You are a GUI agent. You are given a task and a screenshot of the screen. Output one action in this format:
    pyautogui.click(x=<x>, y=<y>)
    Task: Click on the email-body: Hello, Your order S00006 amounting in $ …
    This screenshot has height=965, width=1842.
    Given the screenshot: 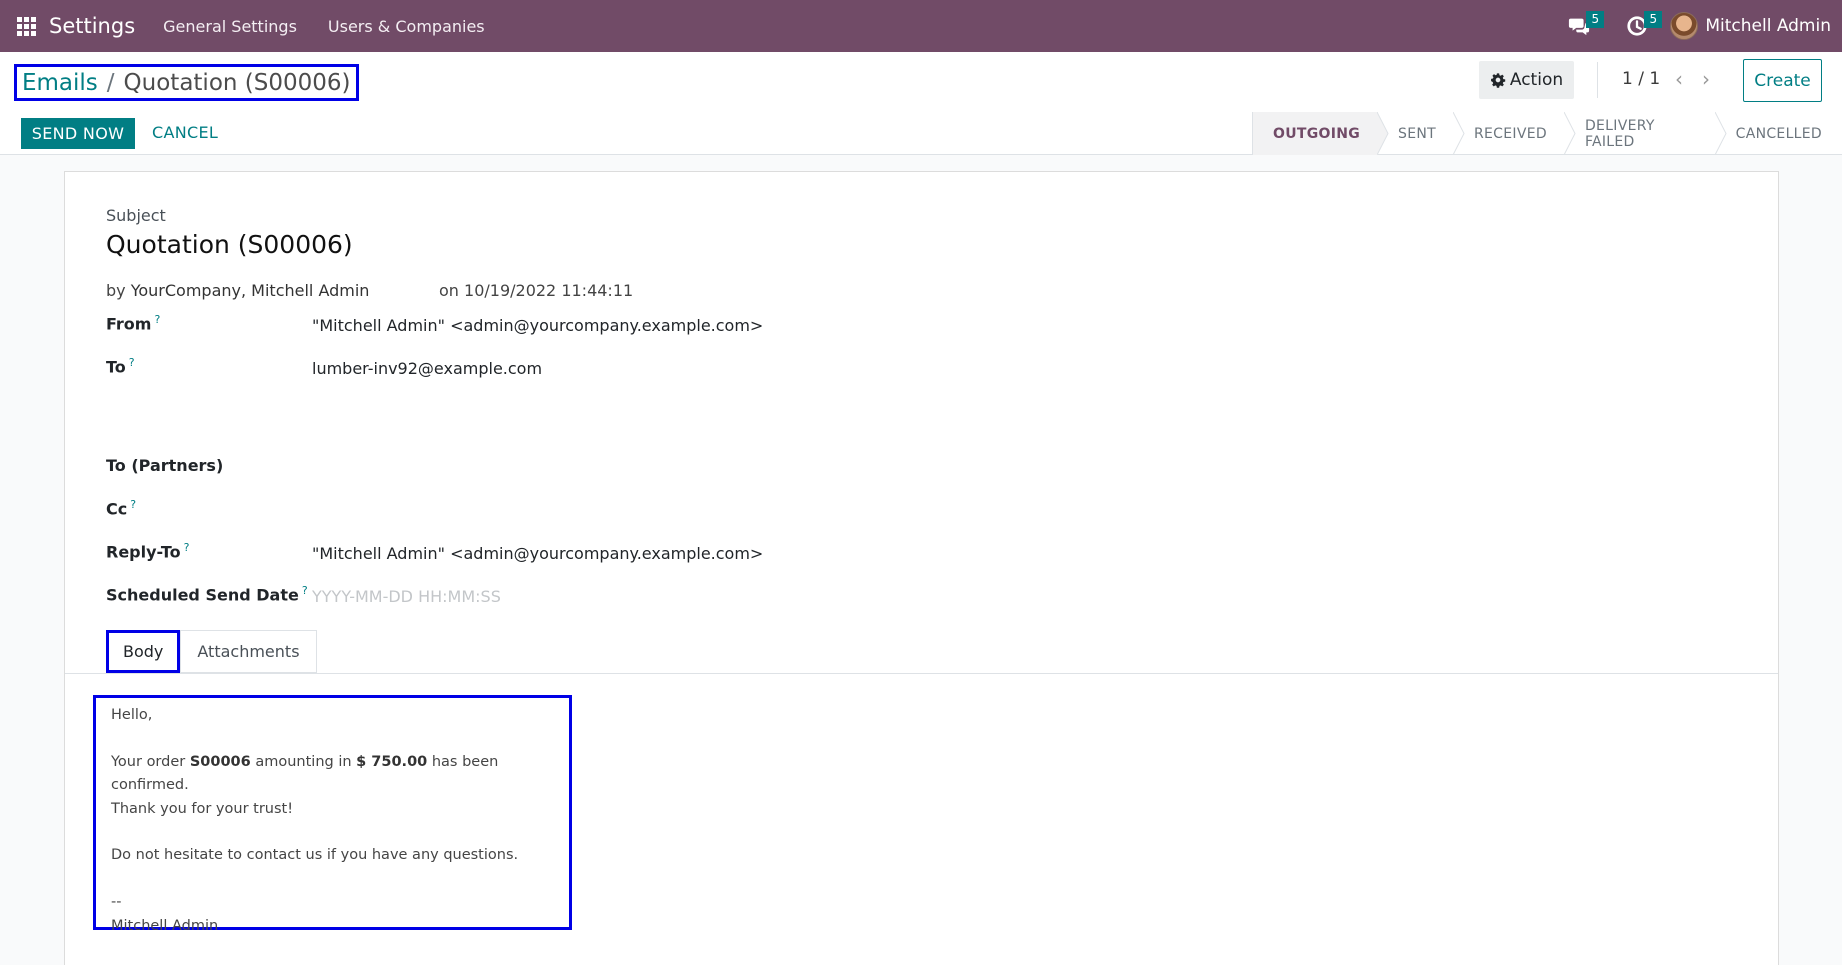 What is the action you would take?
    pyautogui.click(x=332, y=814)
    